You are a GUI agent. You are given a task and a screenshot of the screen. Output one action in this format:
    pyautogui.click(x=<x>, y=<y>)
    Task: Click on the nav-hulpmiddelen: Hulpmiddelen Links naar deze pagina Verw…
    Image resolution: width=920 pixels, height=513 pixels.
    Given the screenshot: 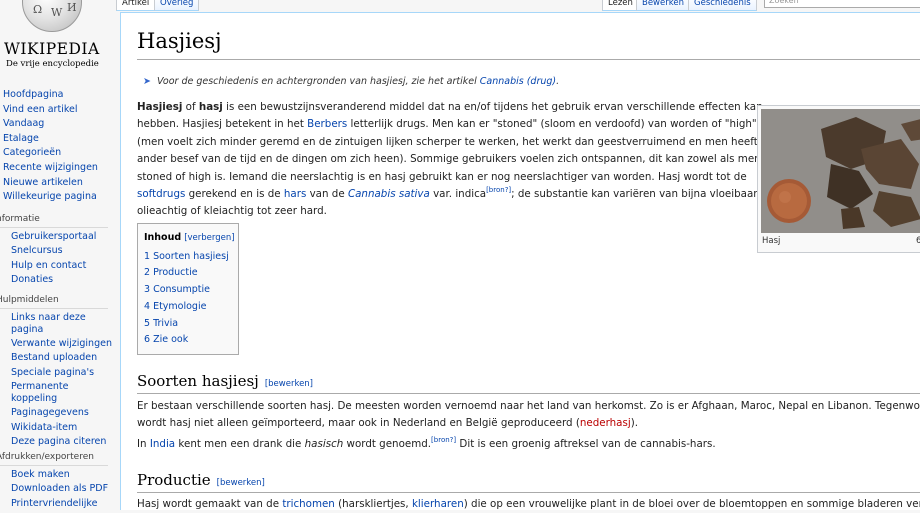 What is the action you would take?
    pyautogui.click(x=60, y=371)
    